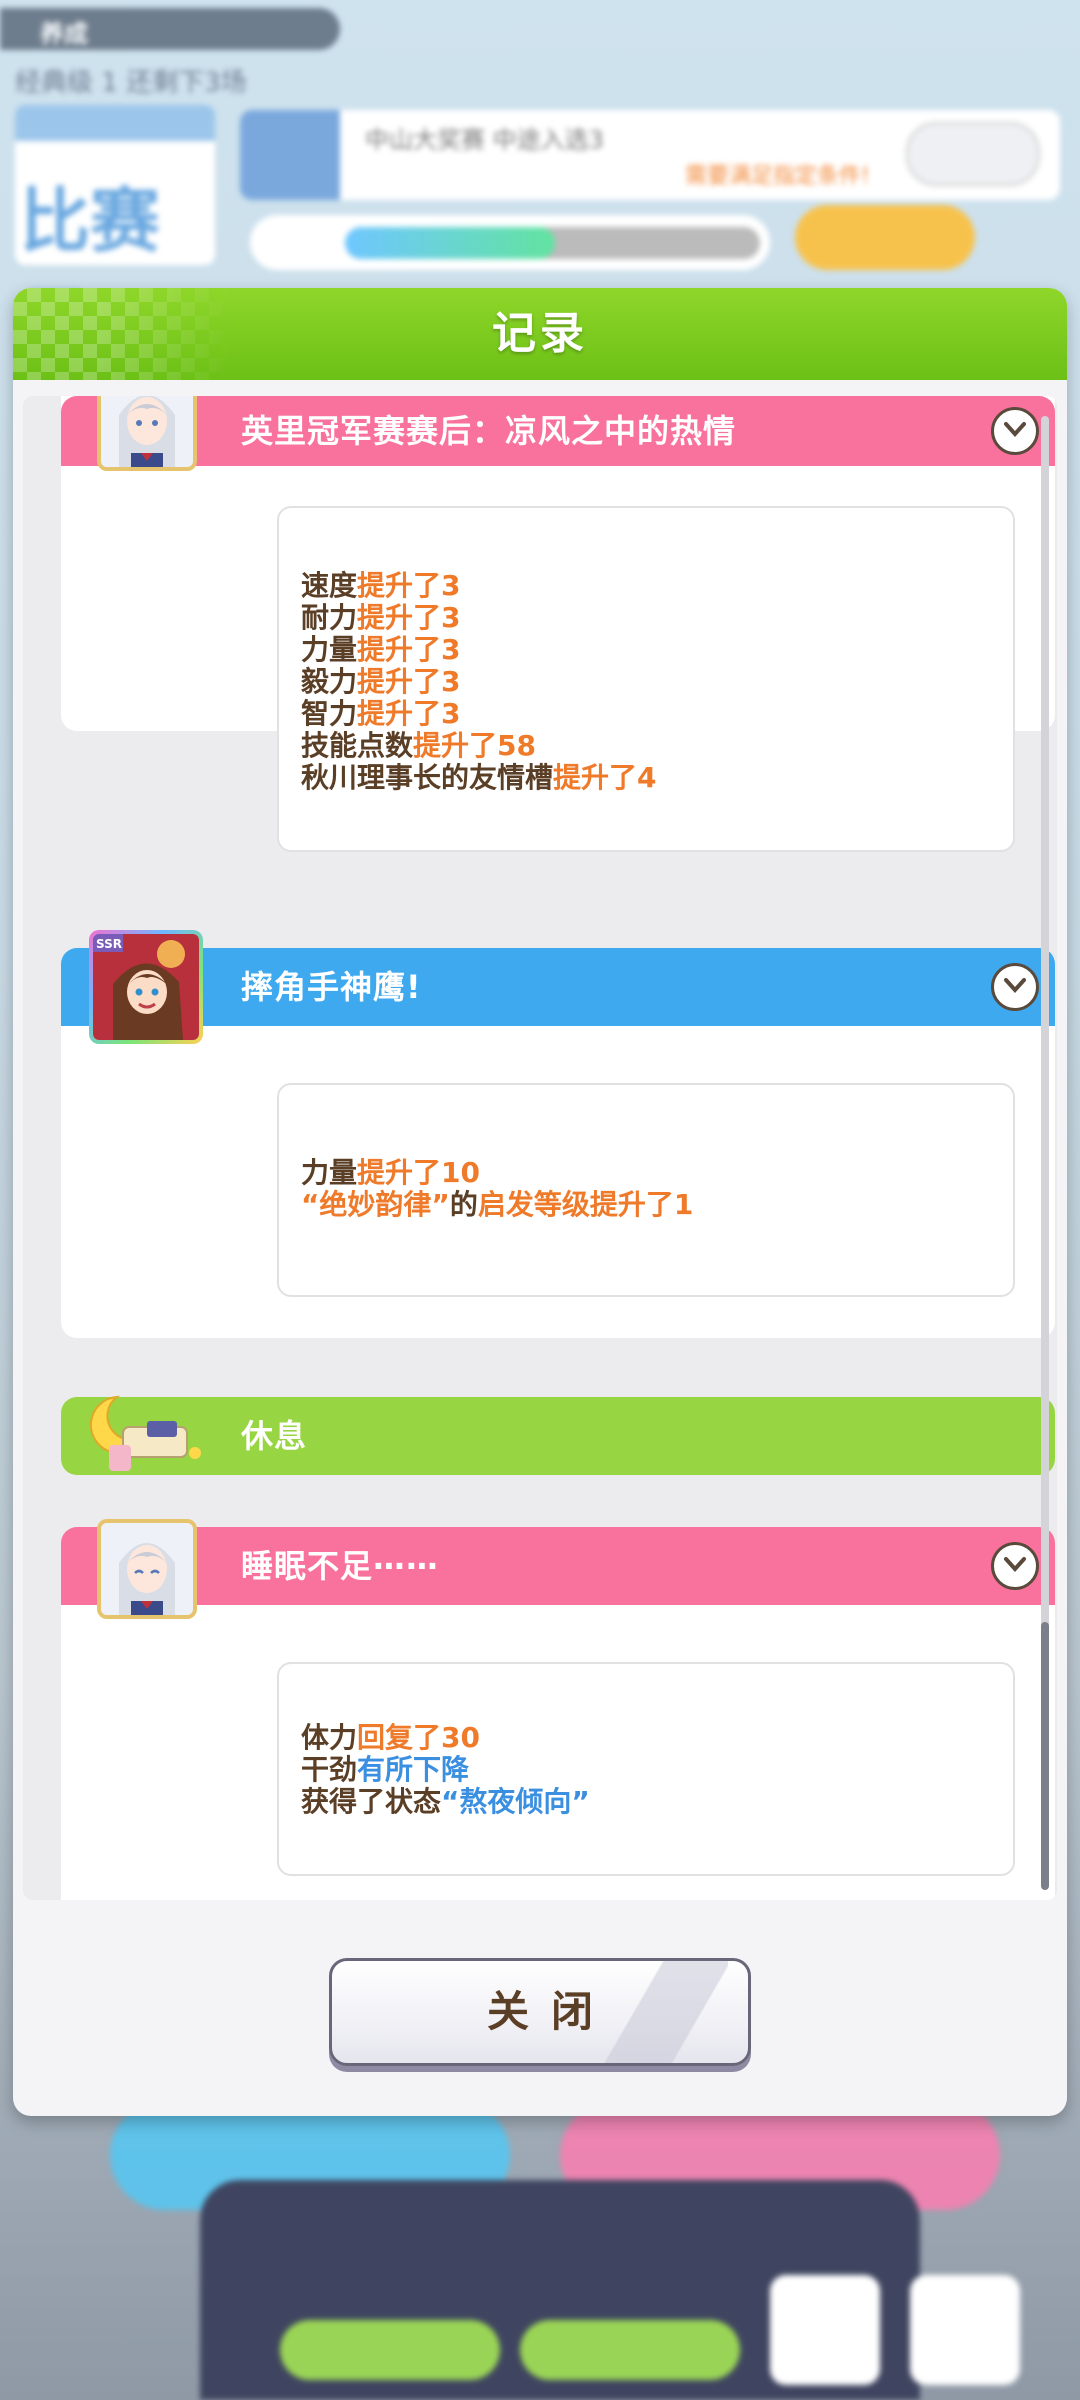  I want to click on log-entry-rest: 休息, so click(558, 1435).